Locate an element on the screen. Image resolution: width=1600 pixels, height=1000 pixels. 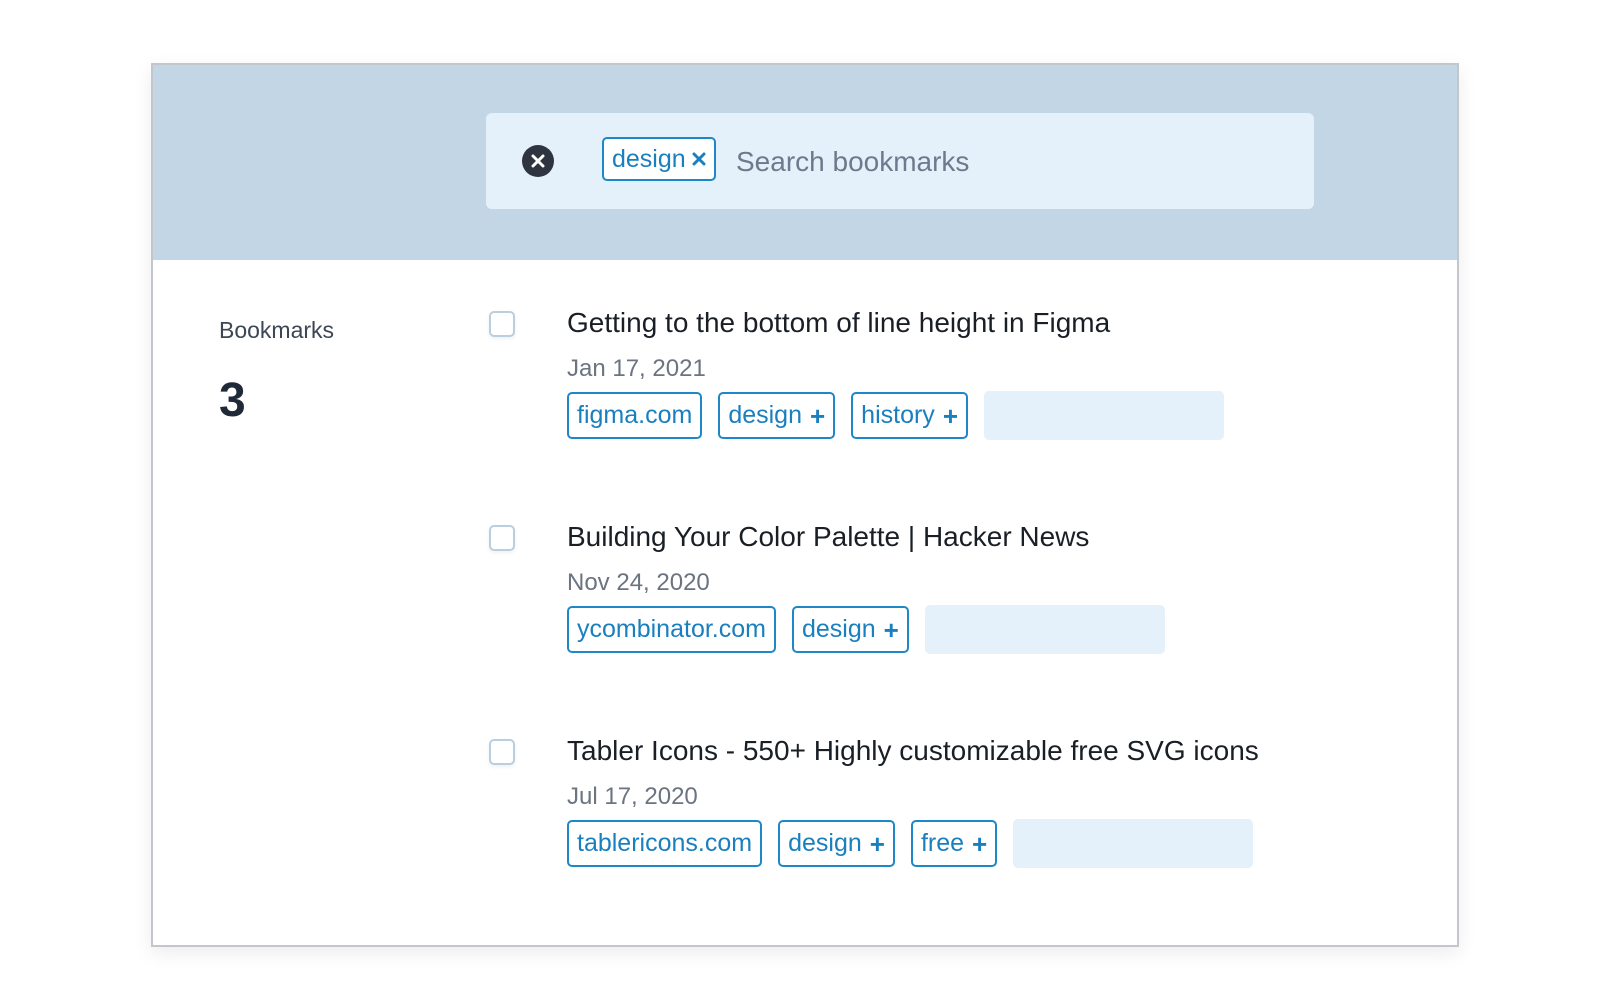
domain-tag-label: ycombinator.com is located at coordinates (671, 629).